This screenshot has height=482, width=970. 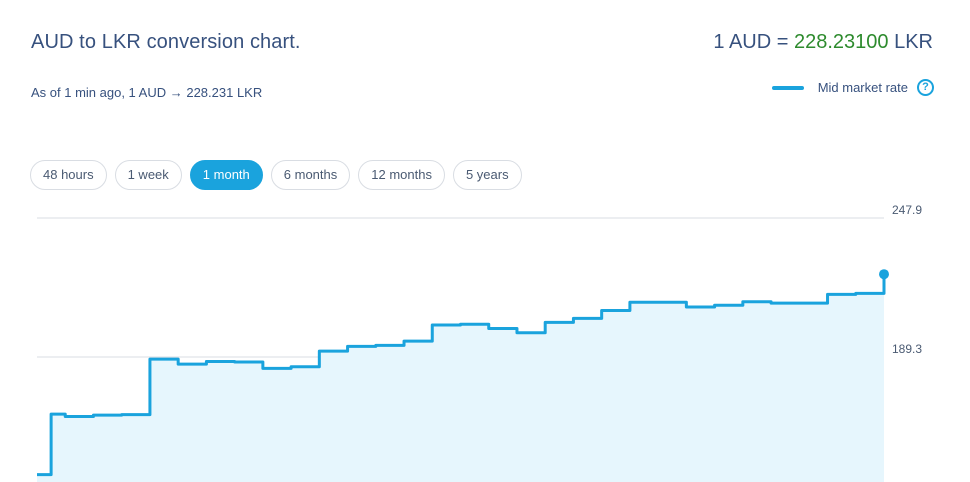 I want to click on y-tick-label: 247.9, so click(x=907, y=210).